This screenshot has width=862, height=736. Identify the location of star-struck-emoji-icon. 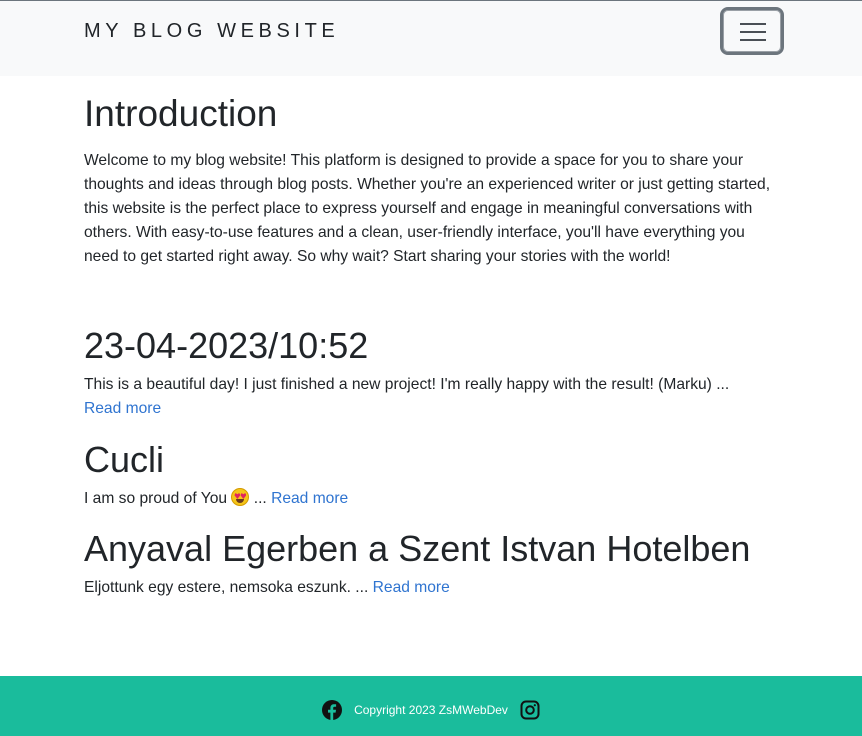
(240, 497).